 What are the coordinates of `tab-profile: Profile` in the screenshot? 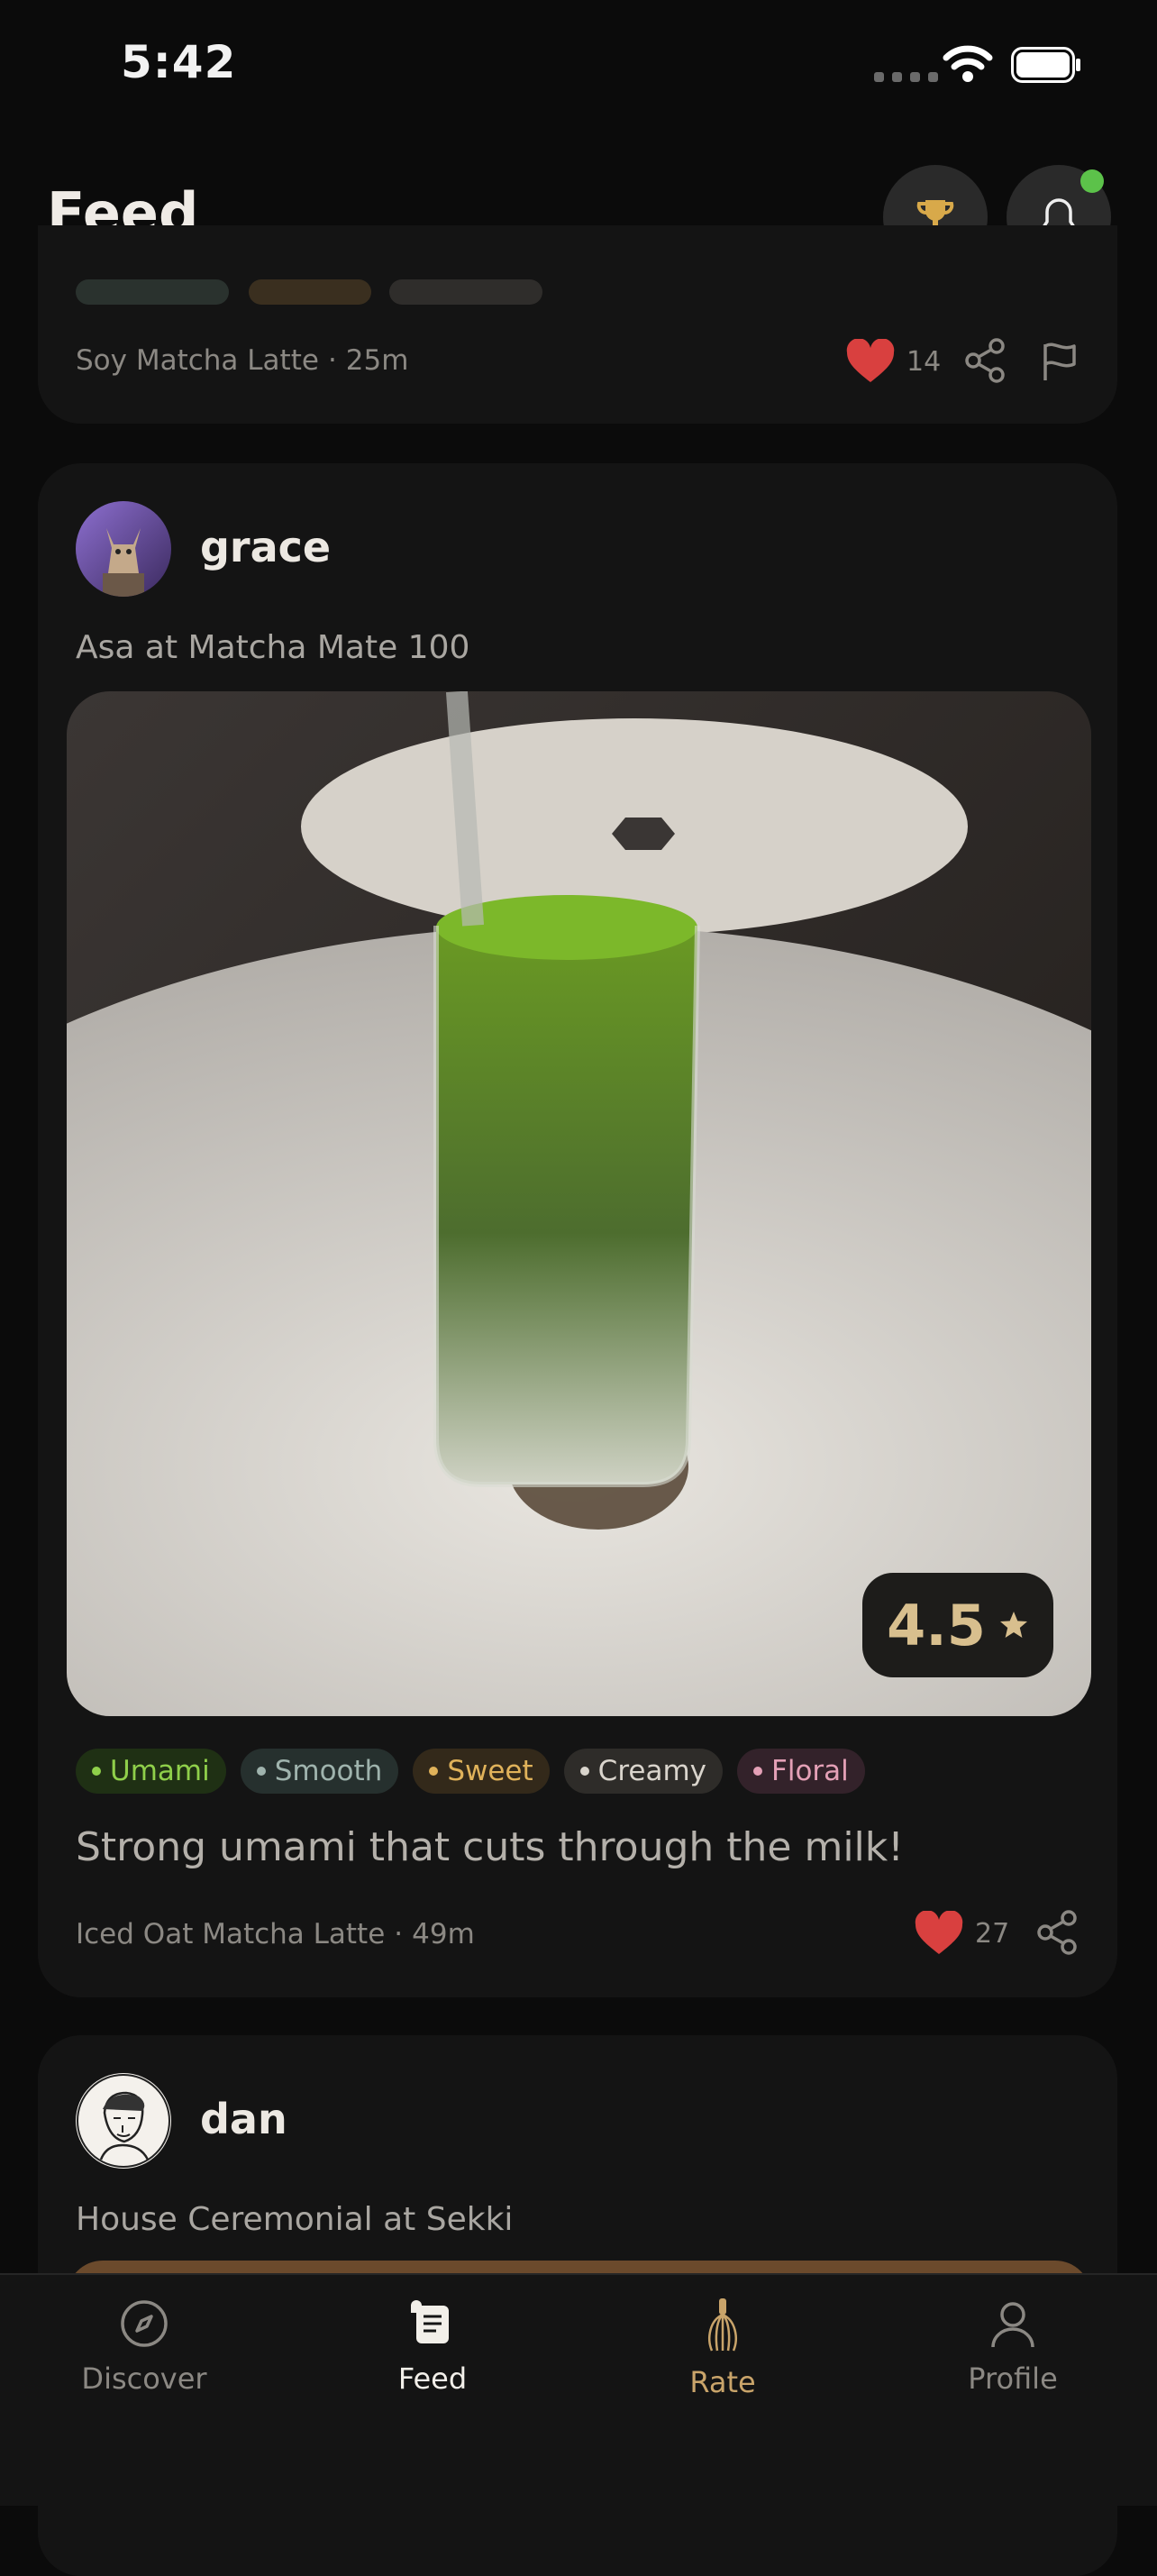 It's located at (1013, 2347).